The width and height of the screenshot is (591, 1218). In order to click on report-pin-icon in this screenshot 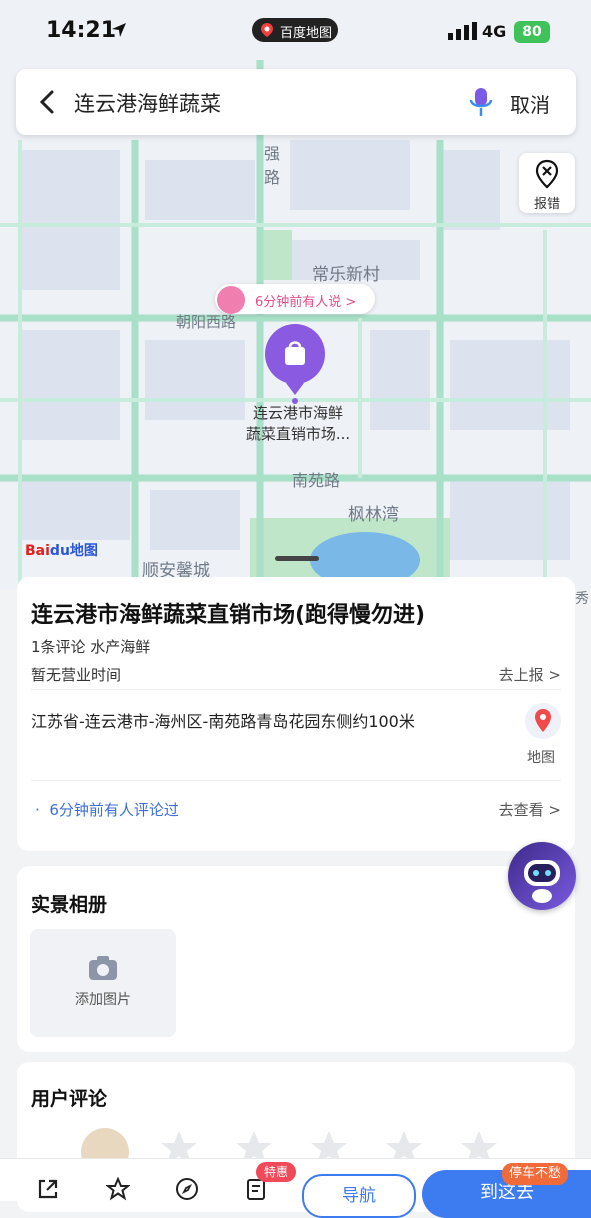, I will do `click(547, 174)`.